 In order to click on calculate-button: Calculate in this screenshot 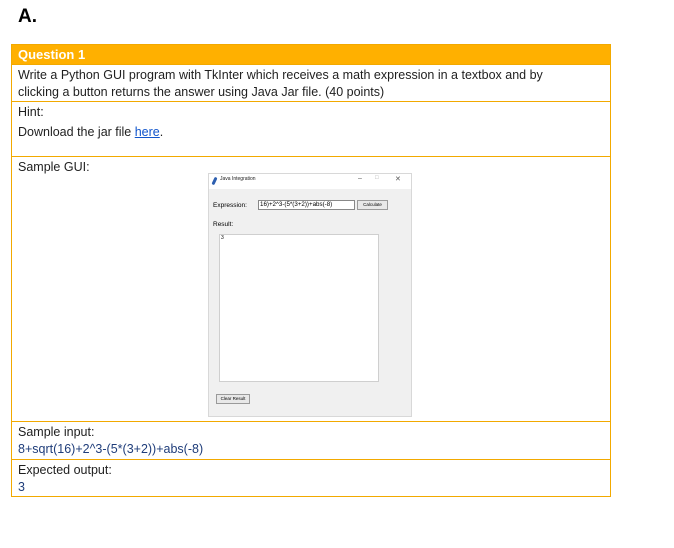, I will do `click(372, 205)`.